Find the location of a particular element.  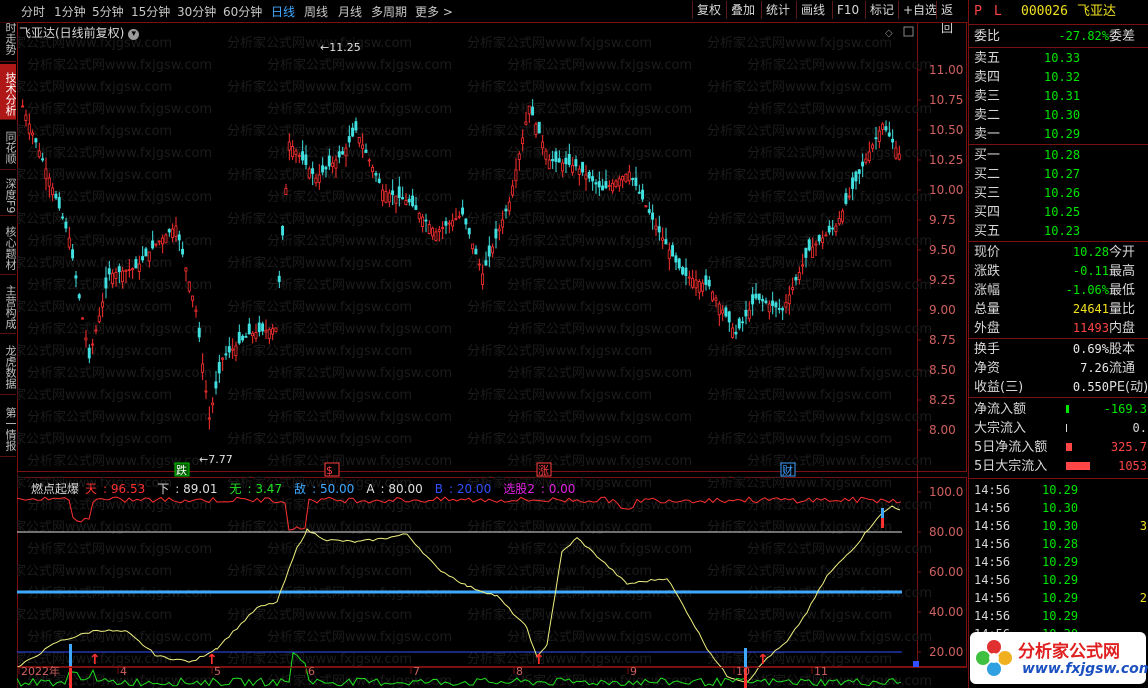

indicator-name: 燃点起爆 is located at coordinates (55, 489).